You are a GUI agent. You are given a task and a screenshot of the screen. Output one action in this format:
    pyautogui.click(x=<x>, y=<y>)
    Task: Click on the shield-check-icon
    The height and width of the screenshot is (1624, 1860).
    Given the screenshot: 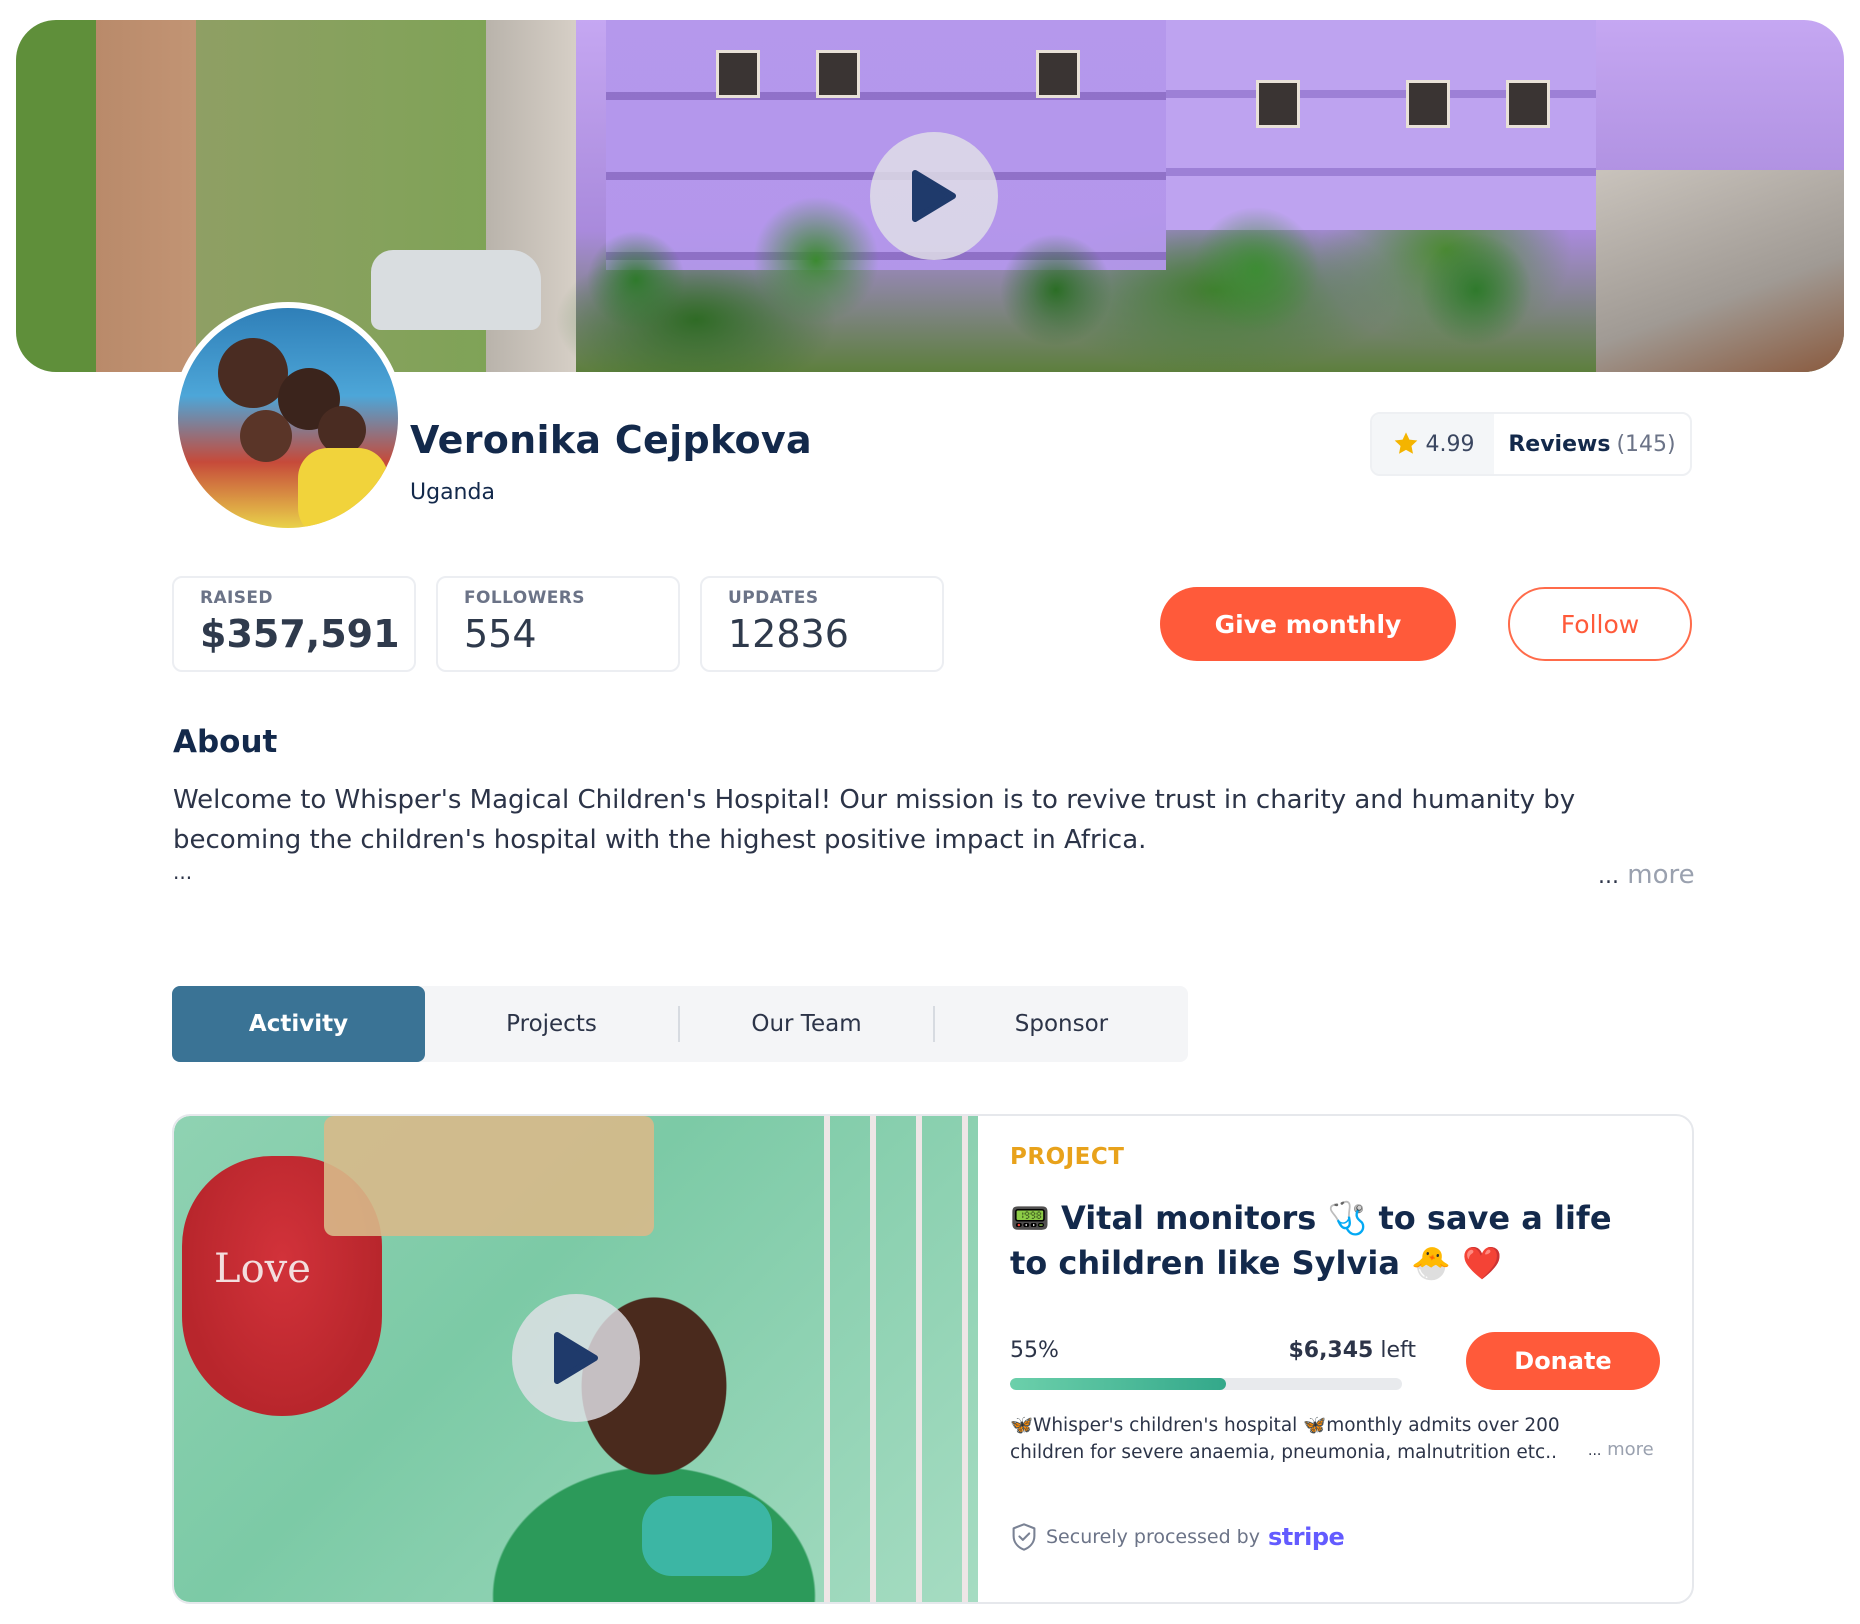 What is the action you would take?
    pyautogui.click(x=1024, y=1537)
    